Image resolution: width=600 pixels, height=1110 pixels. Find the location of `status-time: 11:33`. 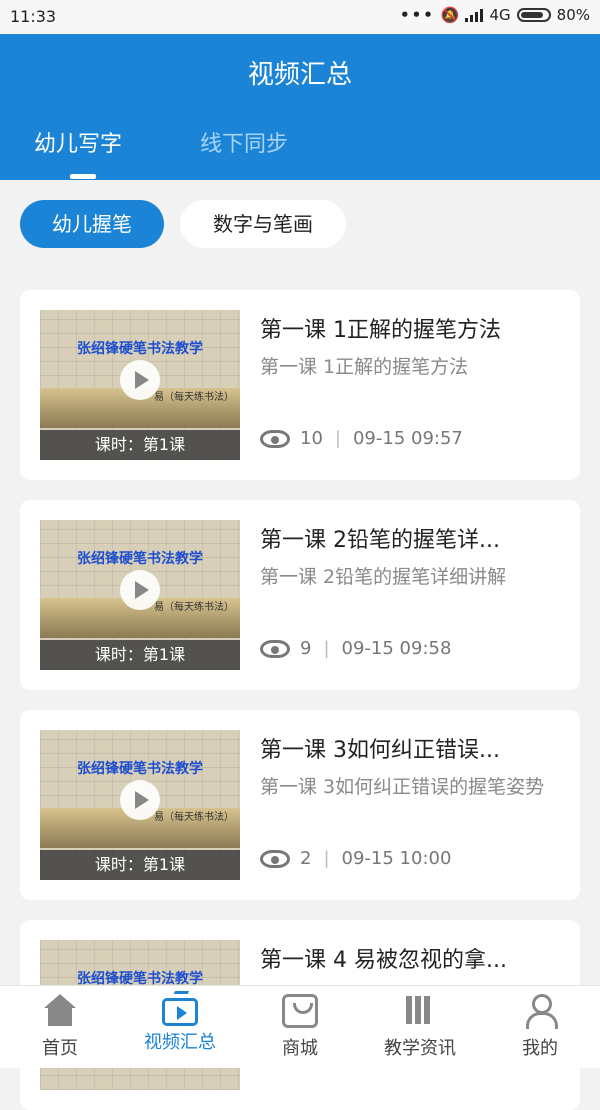

status-time: 11:33 is located at coordinates (33, 16).